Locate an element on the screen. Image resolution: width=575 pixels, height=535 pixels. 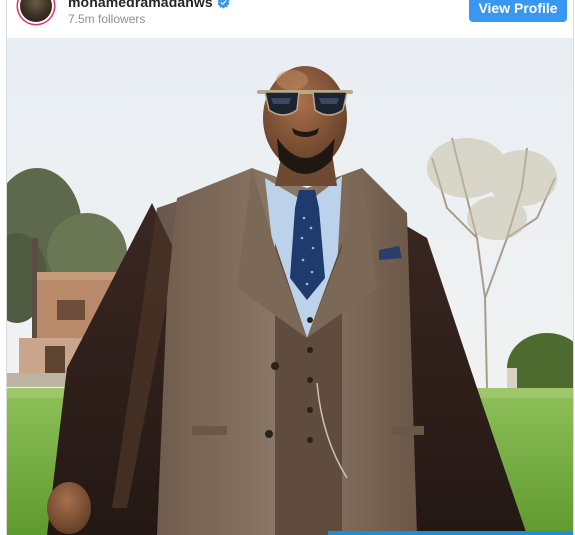
follower-count: 7.5m followers is located at coordinates (107, 19).